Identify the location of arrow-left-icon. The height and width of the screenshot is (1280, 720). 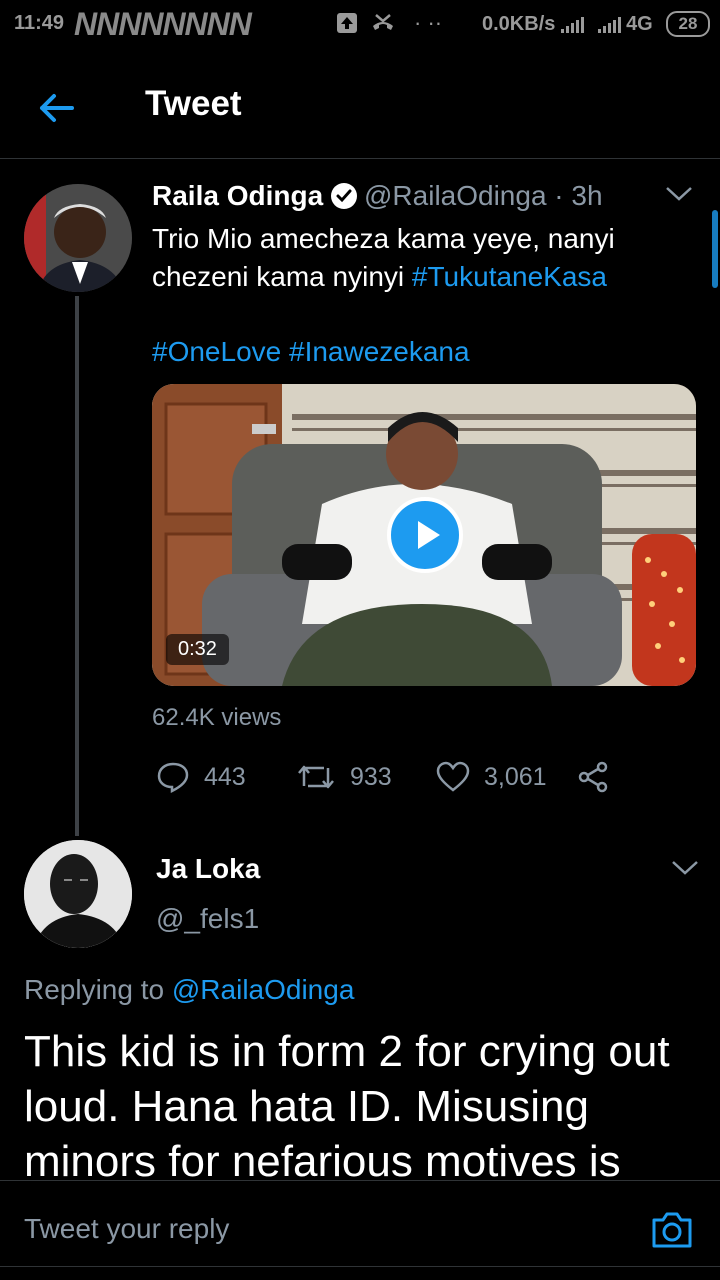
(57, 108).